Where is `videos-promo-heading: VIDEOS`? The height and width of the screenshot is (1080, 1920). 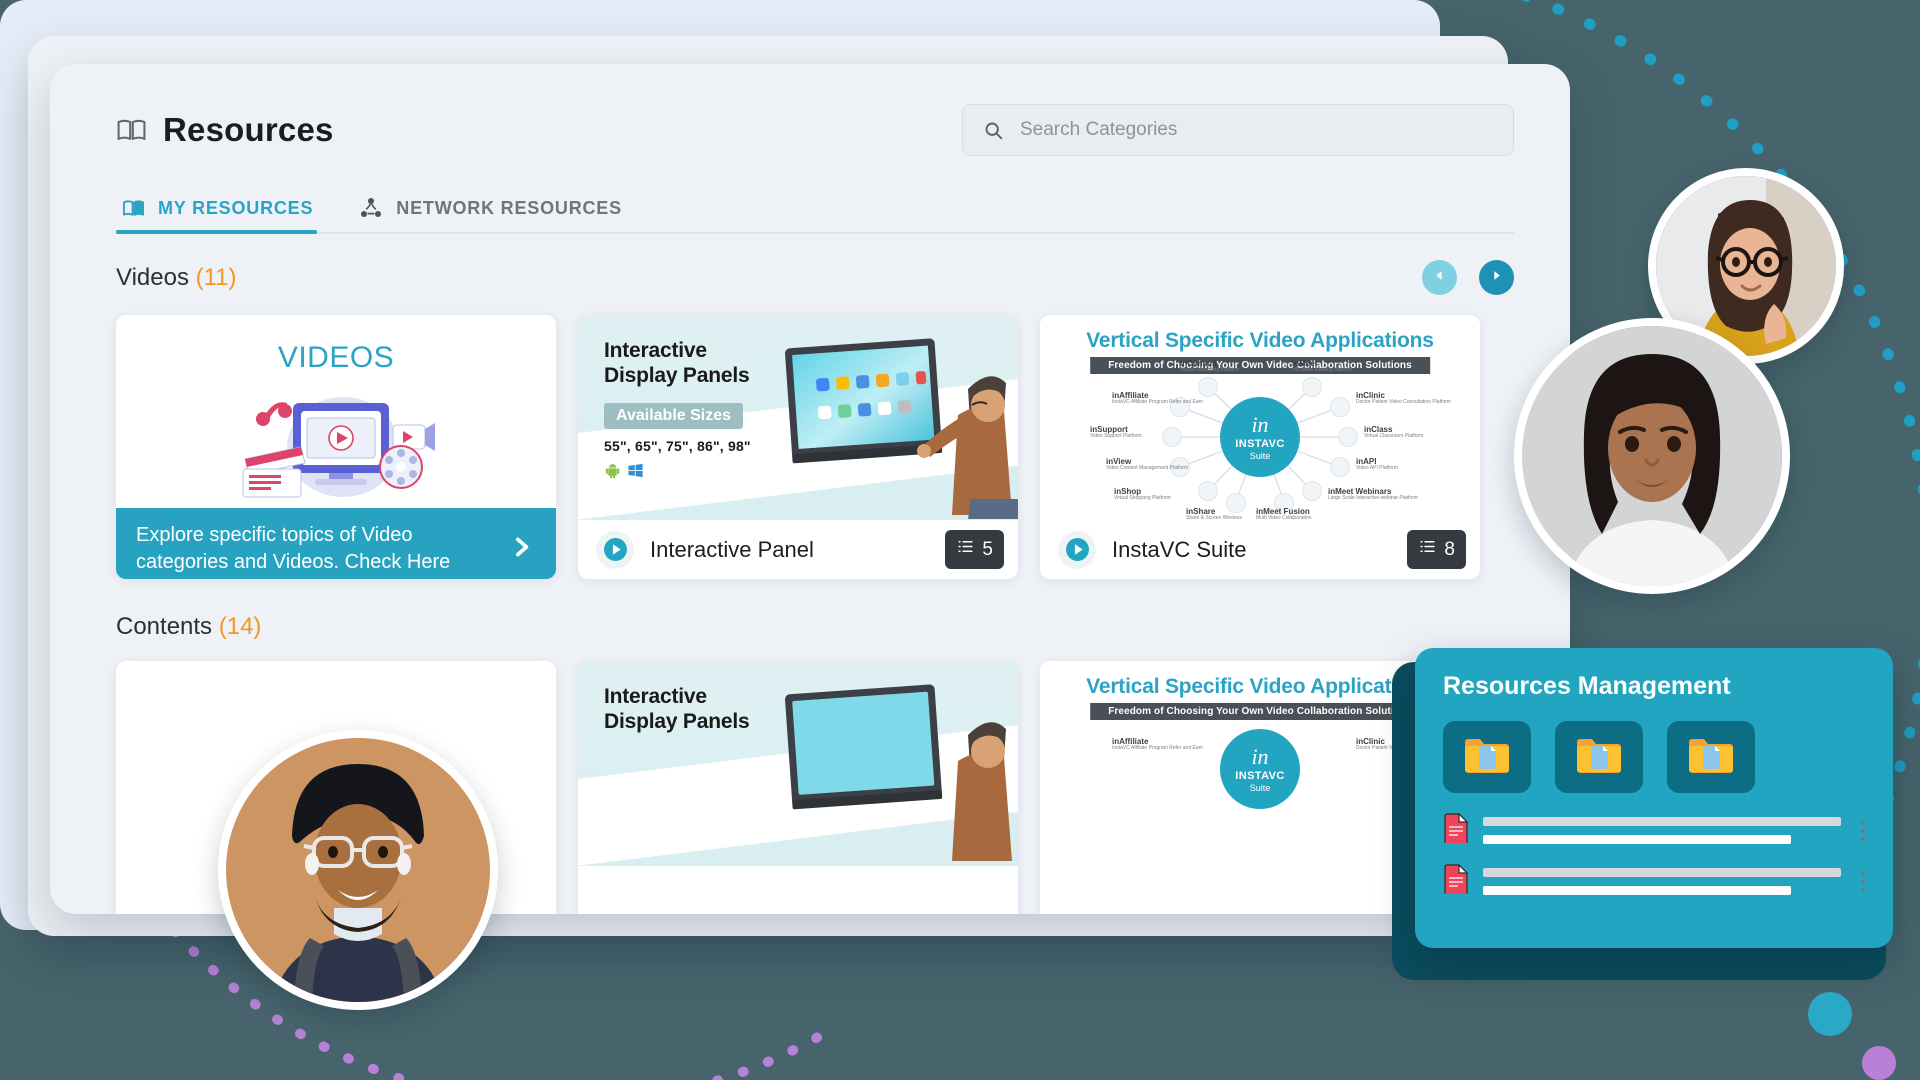
videos-promo-heading: VIDEOS is located at coordinates (336, 357).